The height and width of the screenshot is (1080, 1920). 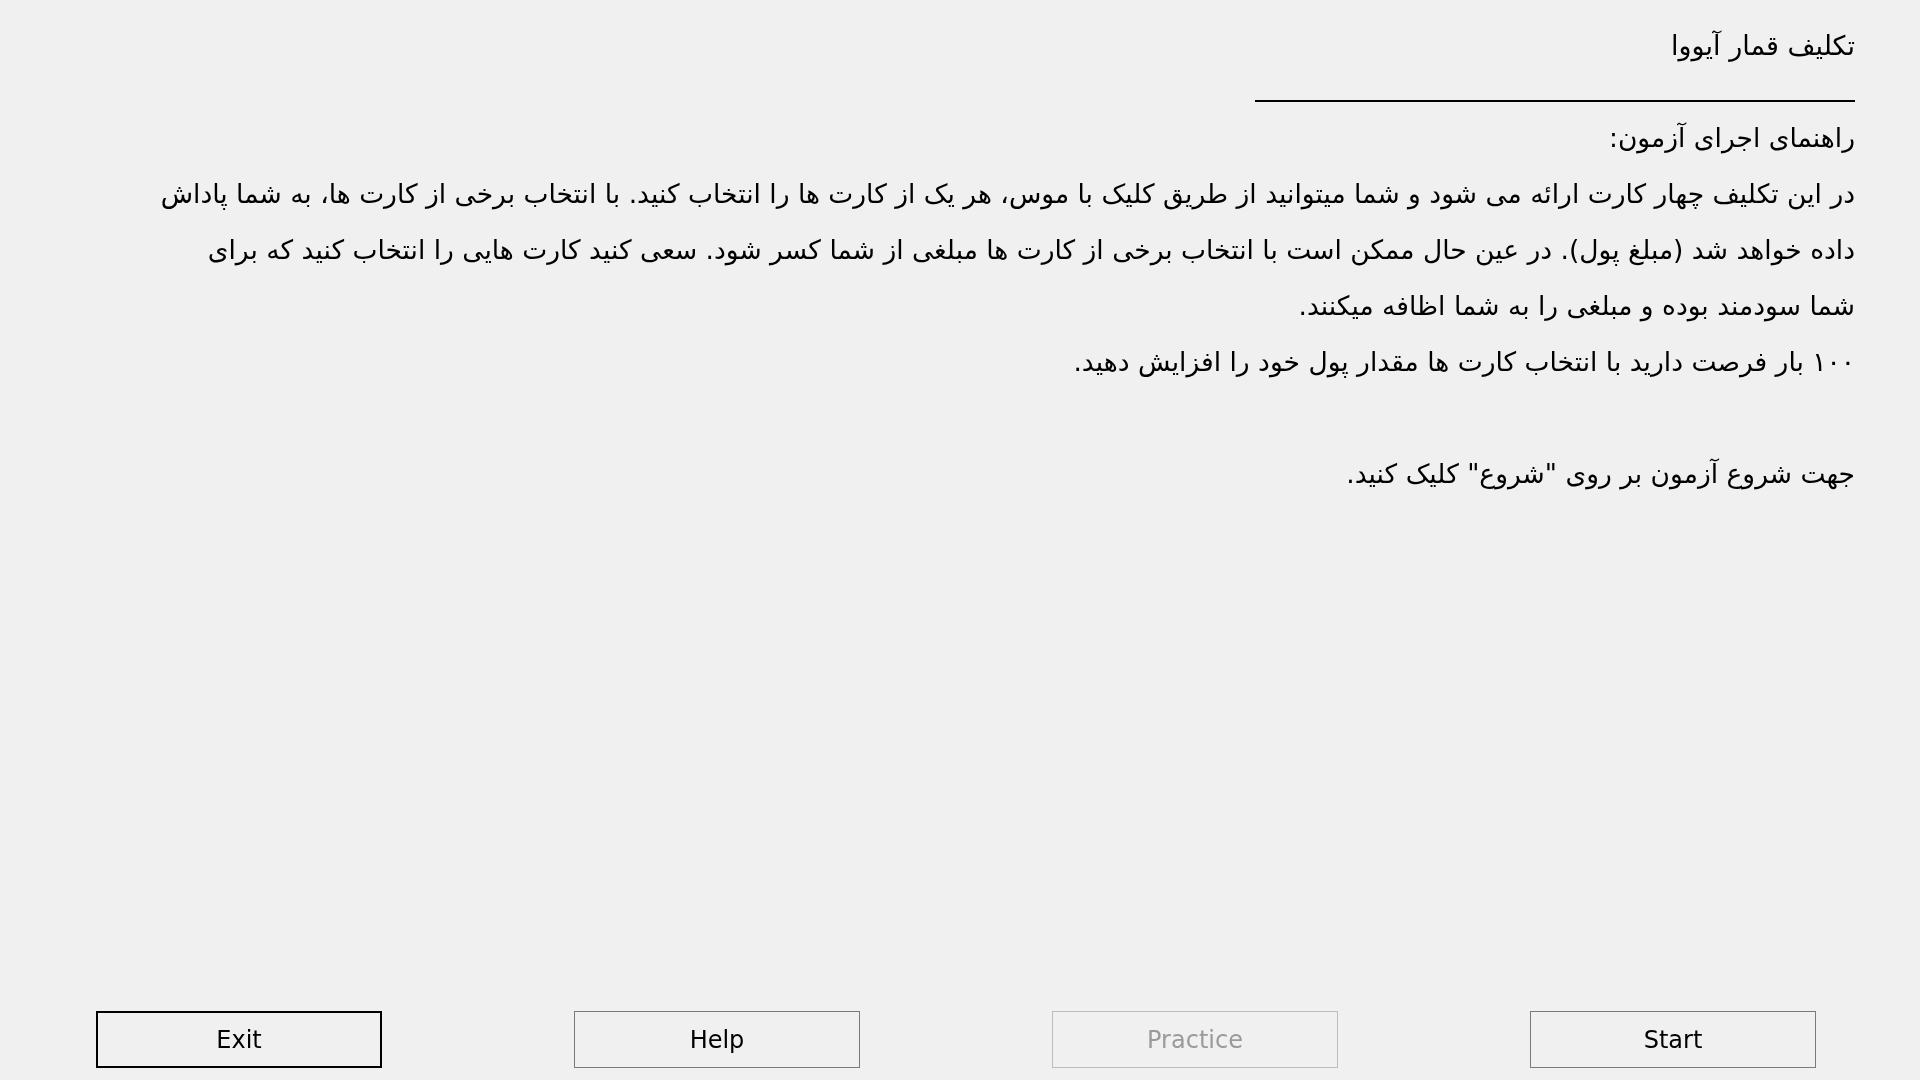 What do you see at coordinates (1464, 362) in the screenshot?
I see `instruction-line: ۱۰۰ بار فرصت دارید با انتخاب کارت ها مقدار پول خود را افزایش دهید.` at bounding box center [1464, 362].